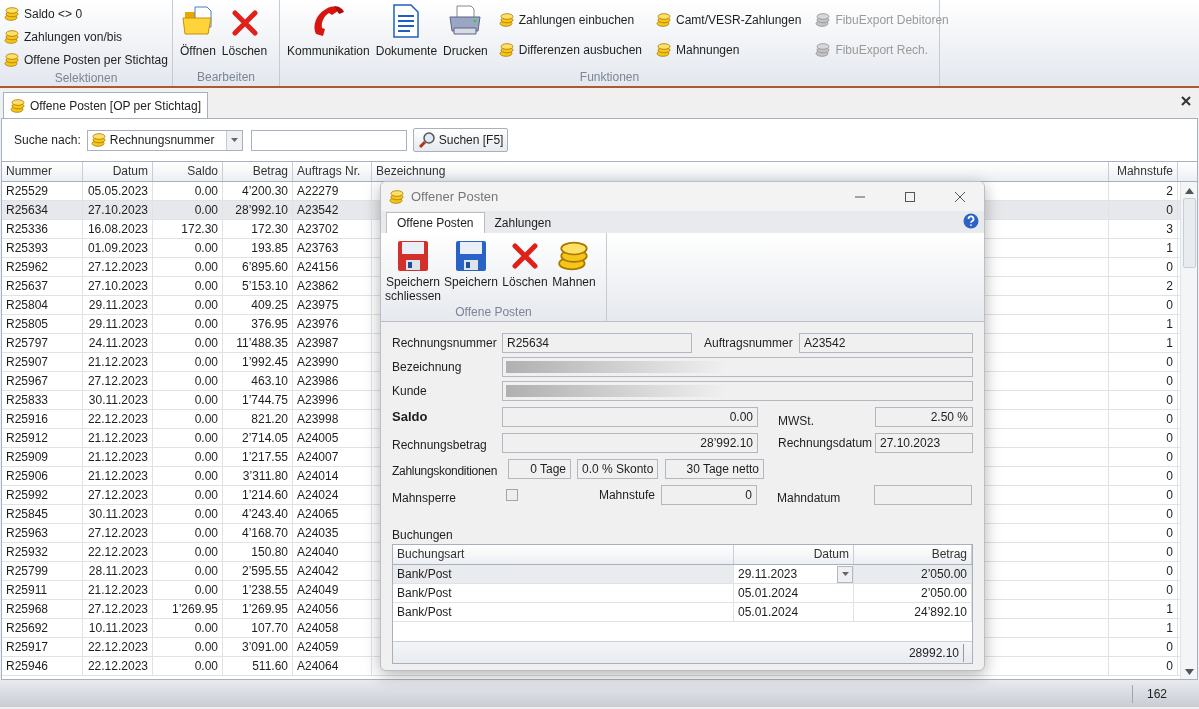 The width and height of the screenshot is (1199, 709). What do you see at coordinates (118, 229) in the screenshot?
I see `table-cell: 16.08.2023` at bounding box center [118, 229].